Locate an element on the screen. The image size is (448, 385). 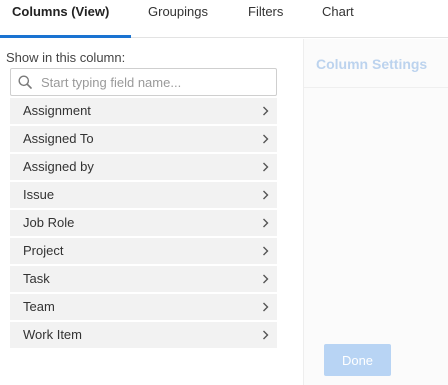
tab-label: Groupings is located at coordinates (178, 11).